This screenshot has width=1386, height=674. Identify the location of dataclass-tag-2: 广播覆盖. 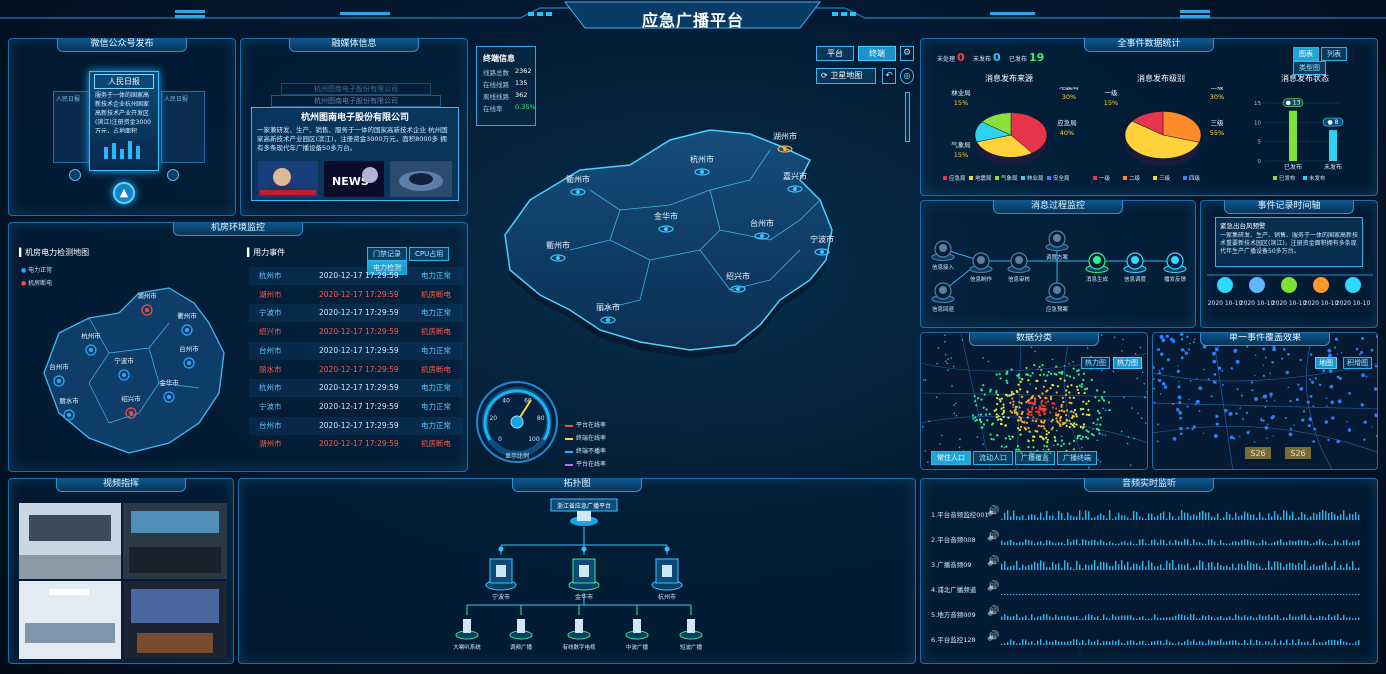
(1035, 458).